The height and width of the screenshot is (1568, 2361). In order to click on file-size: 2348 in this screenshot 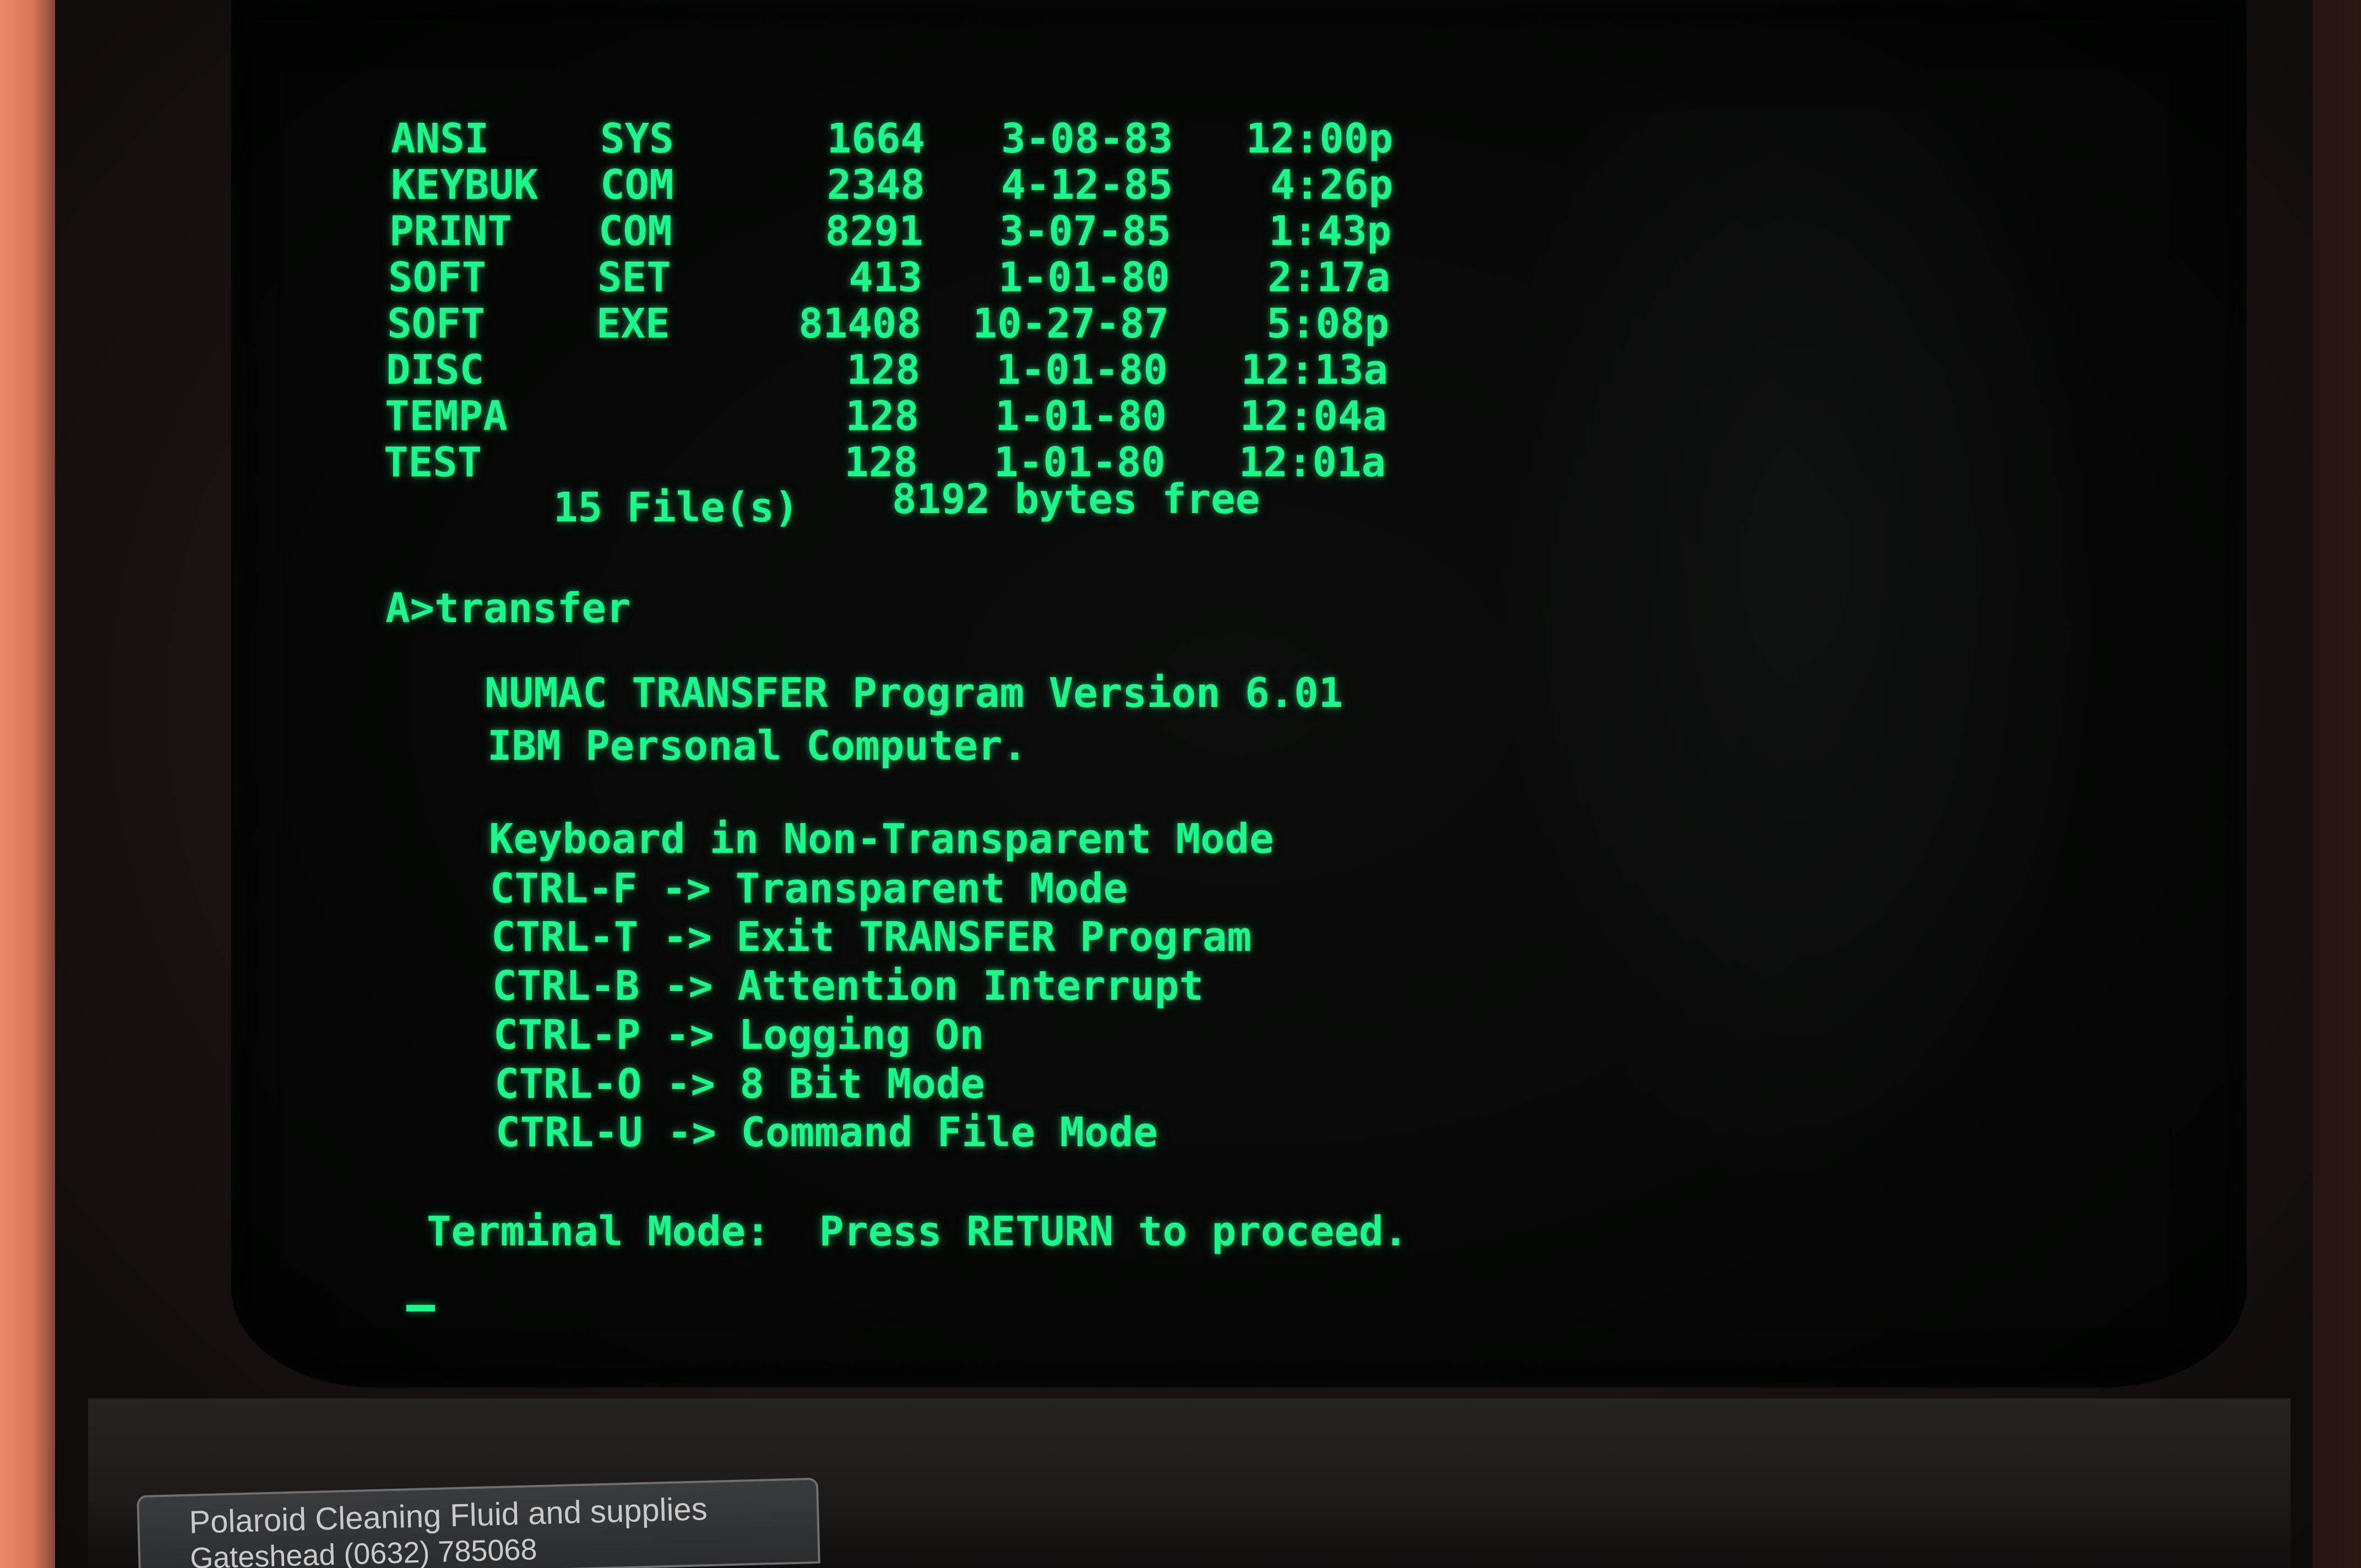, I will do `click(875, 185)`.